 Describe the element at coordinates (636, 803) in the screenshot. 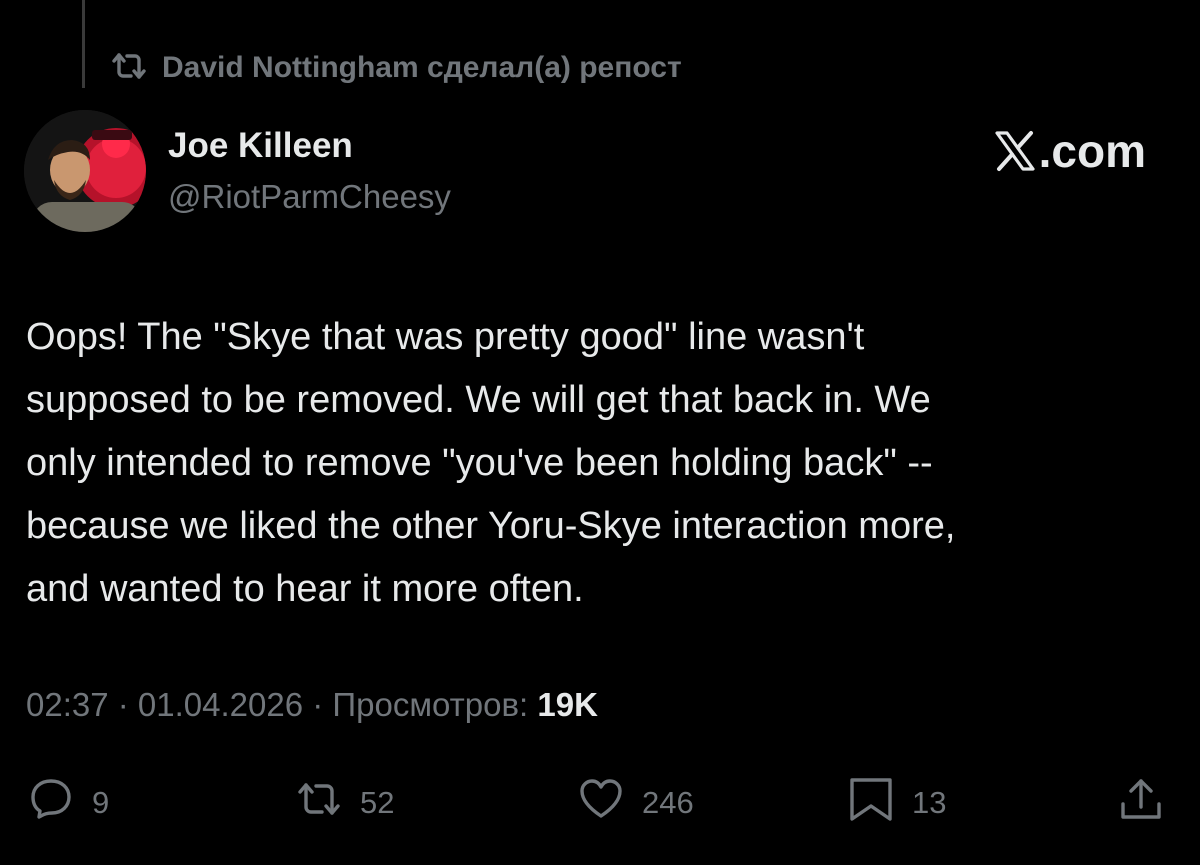

I see `like-button: 246` at that location.